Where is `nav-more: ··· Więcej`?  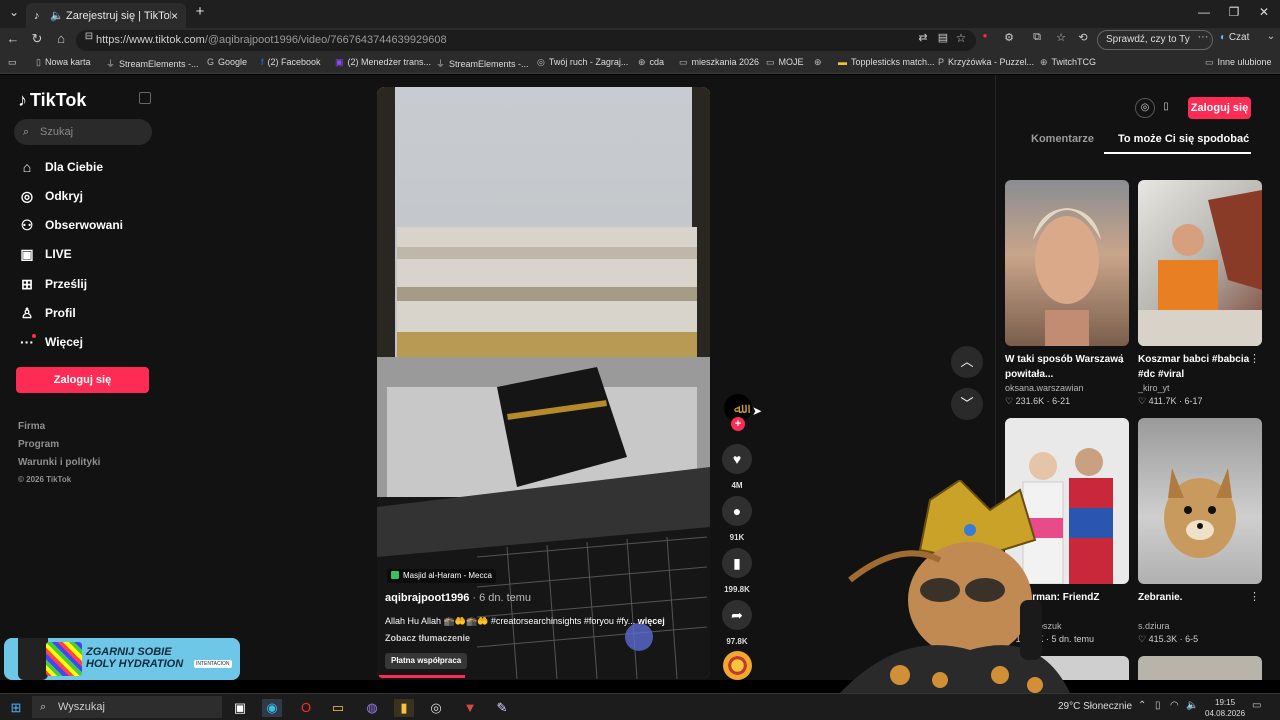
nav-more: ··· Więcej is located at coordinates (50, 342).